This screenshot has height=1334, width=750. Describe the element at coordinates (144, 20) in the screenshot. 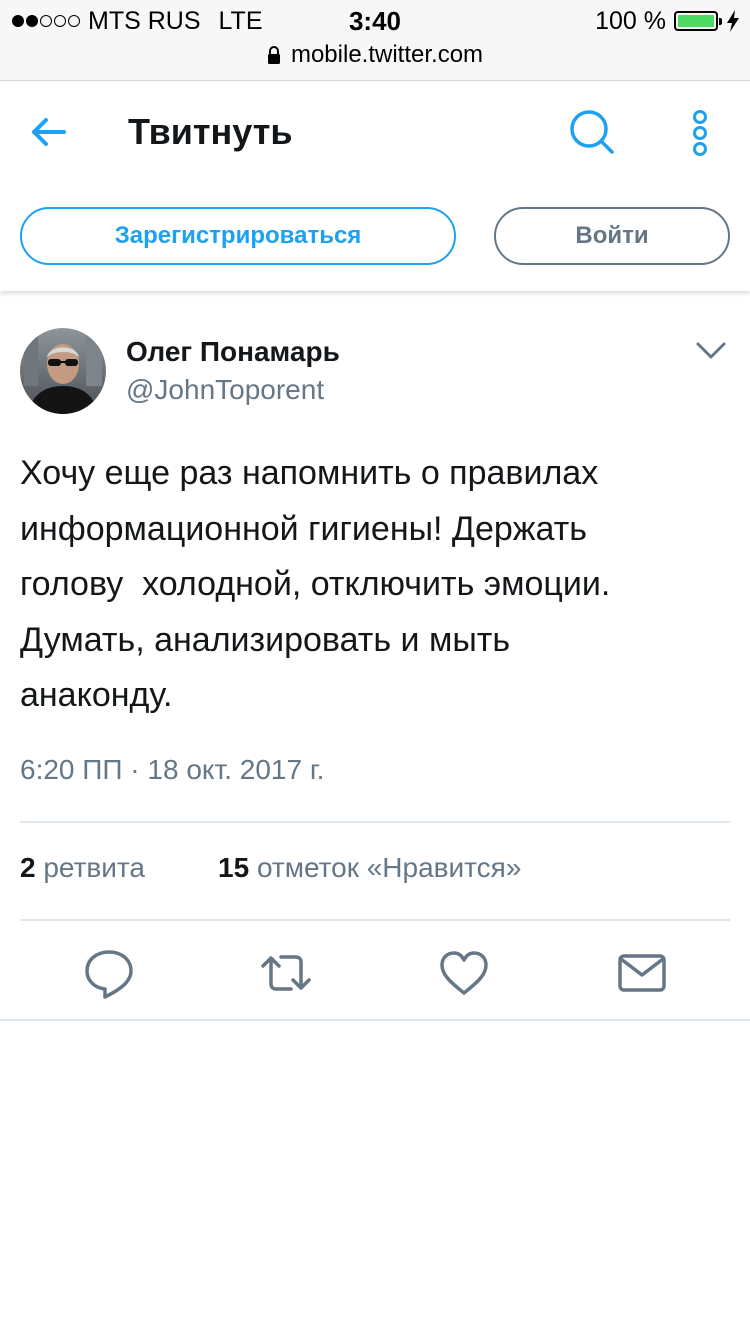

I see `carrier-label: MTS RUS` at that location.